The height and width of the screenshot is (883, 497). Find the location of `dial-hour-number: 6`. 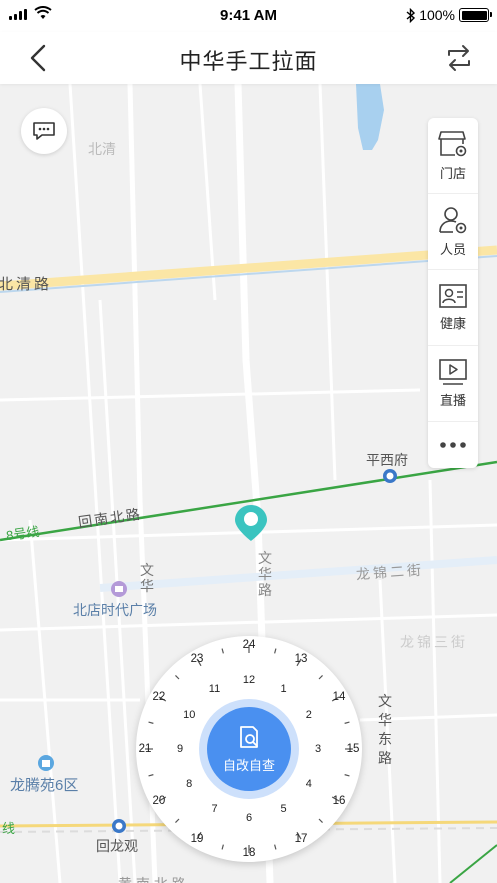

dial-hour-number: 6 is located at coordinates (249, 818).